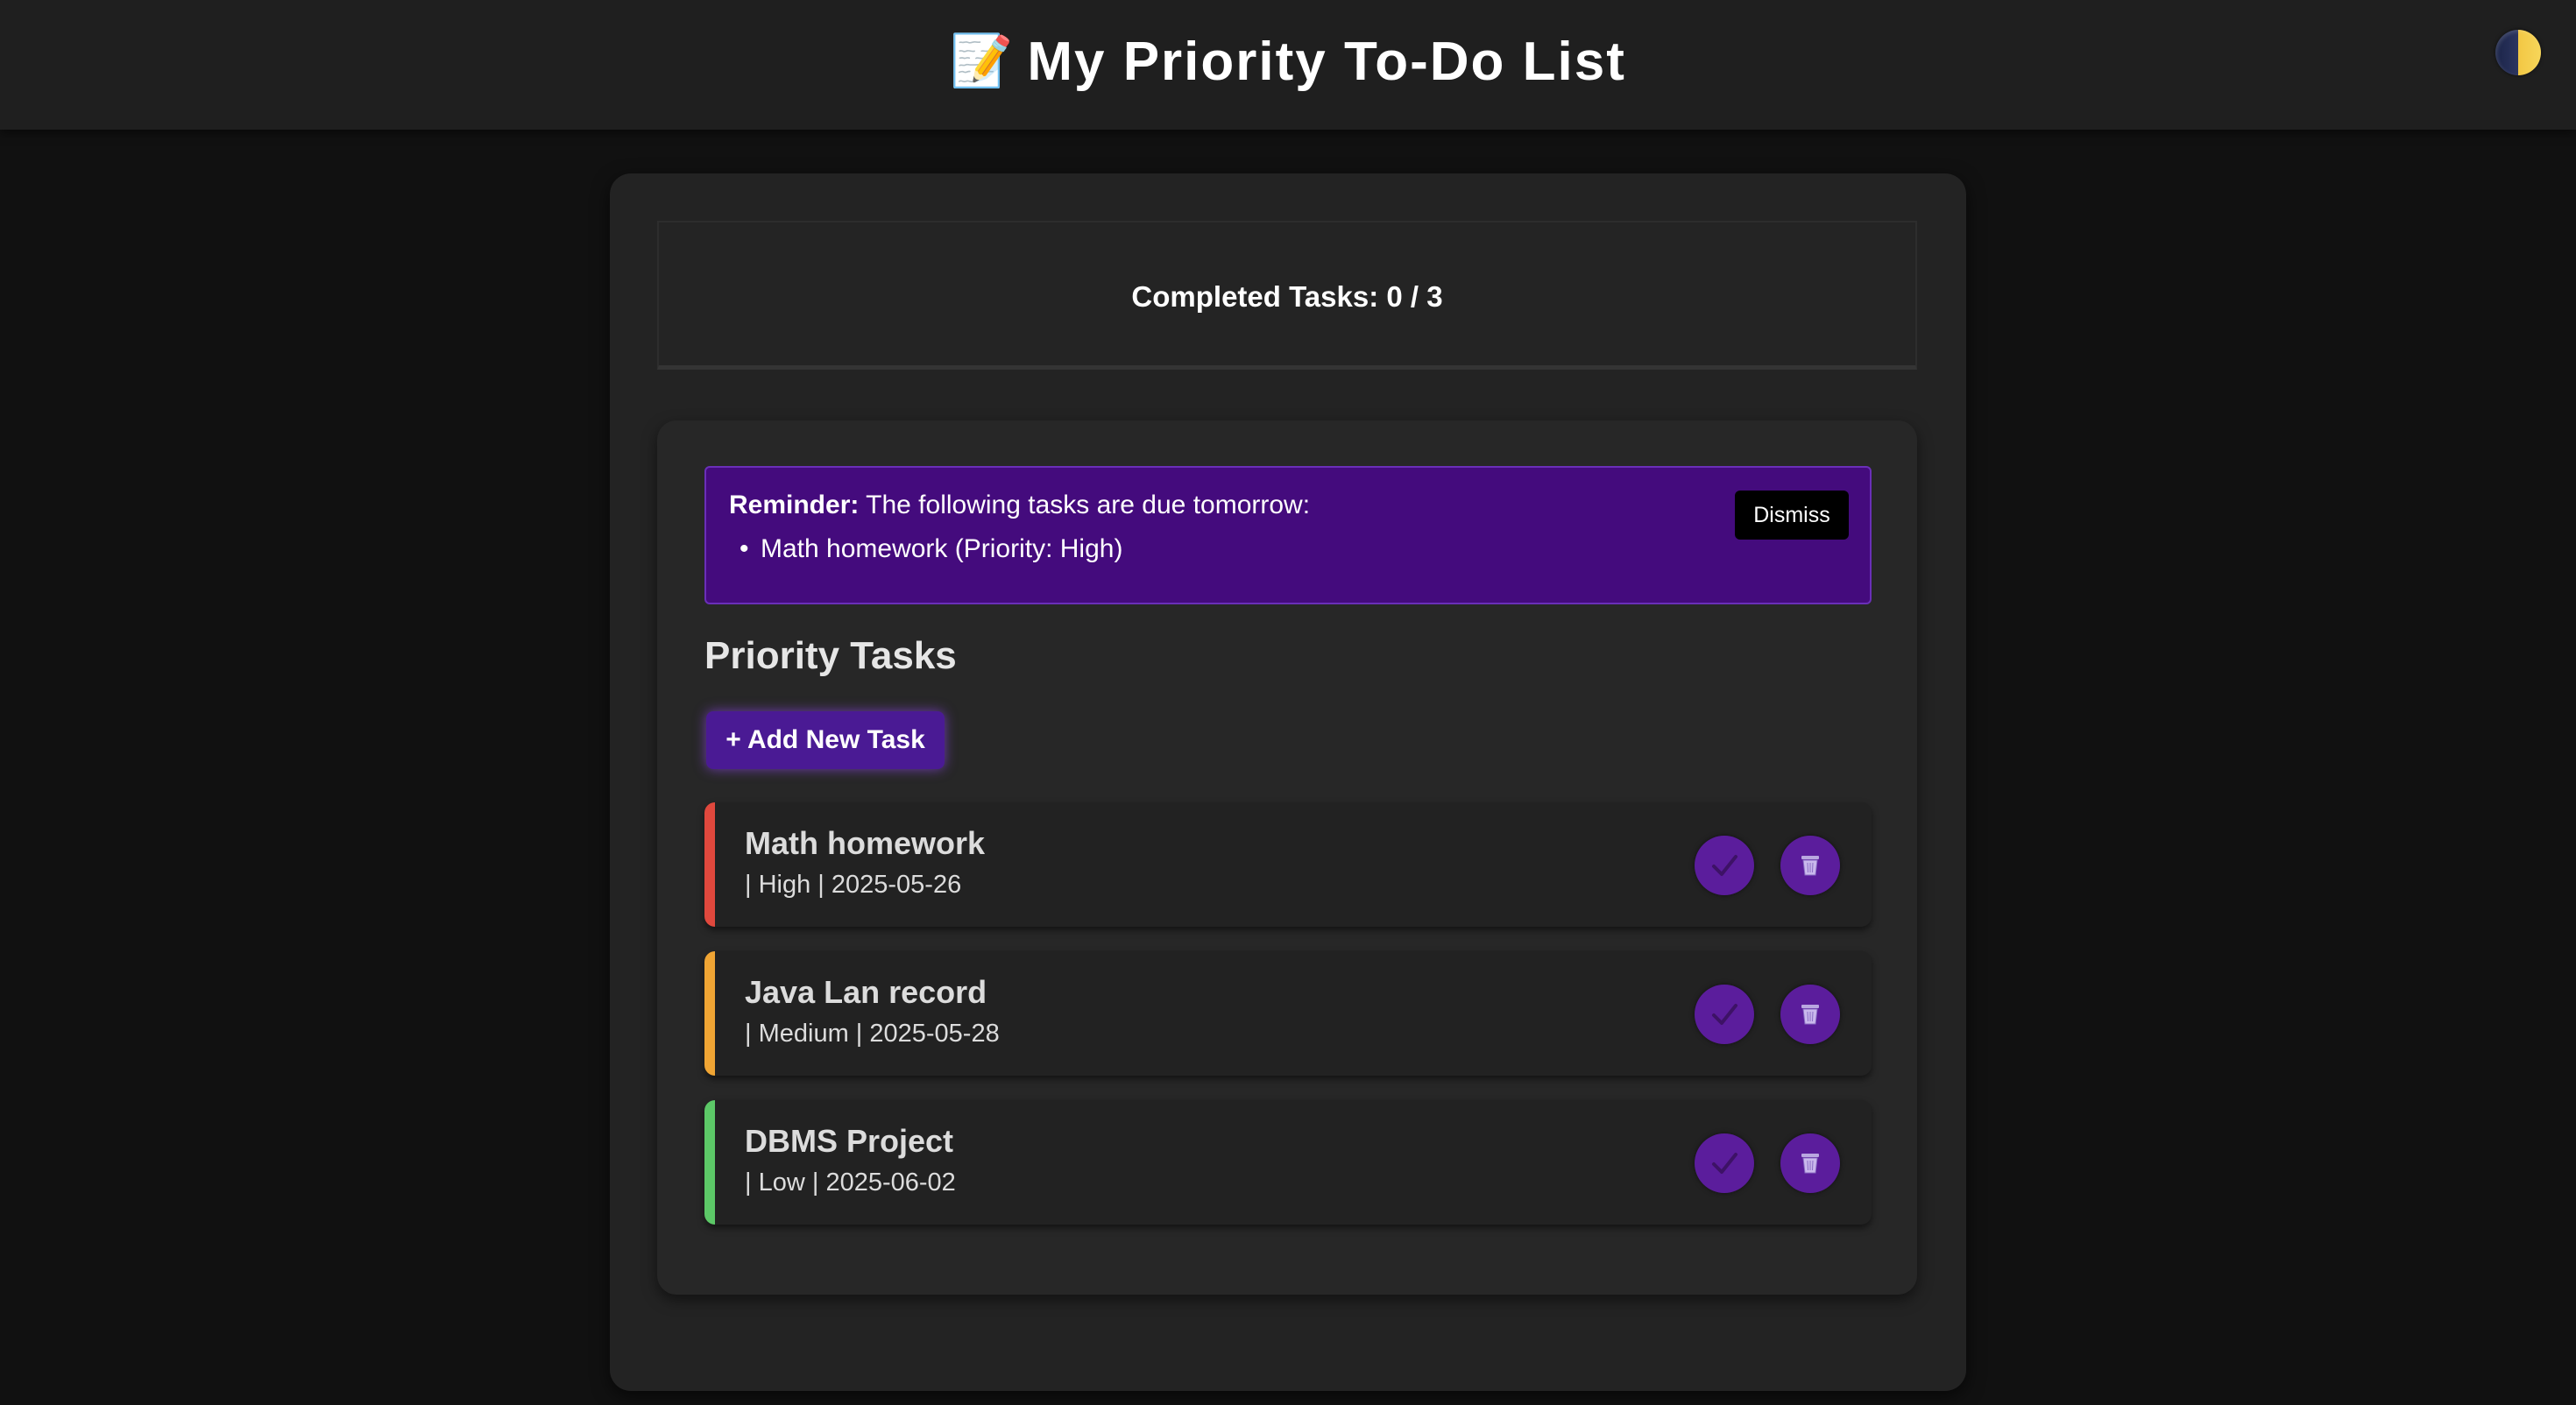 The image size is (2576, 1405). I want to click on completed-tasks-counter: Completed Tasks: 0 / 3, so click(1287, 296).